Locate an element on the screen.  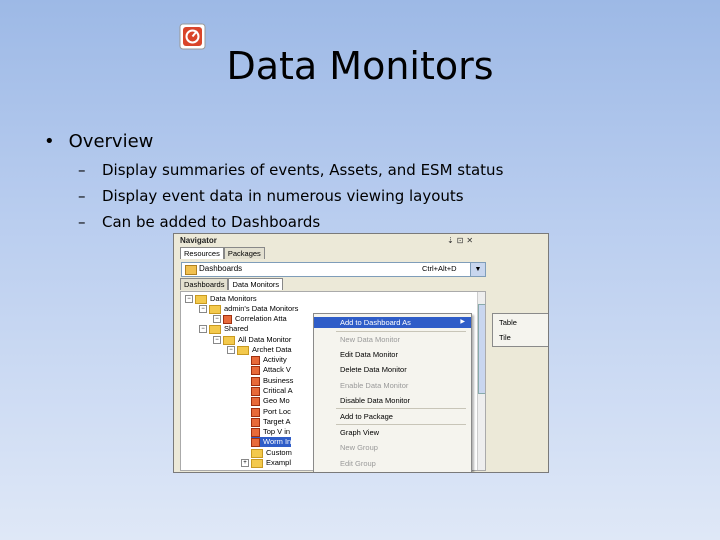
select-value: Dashboards is located at coordinates (221, 268).